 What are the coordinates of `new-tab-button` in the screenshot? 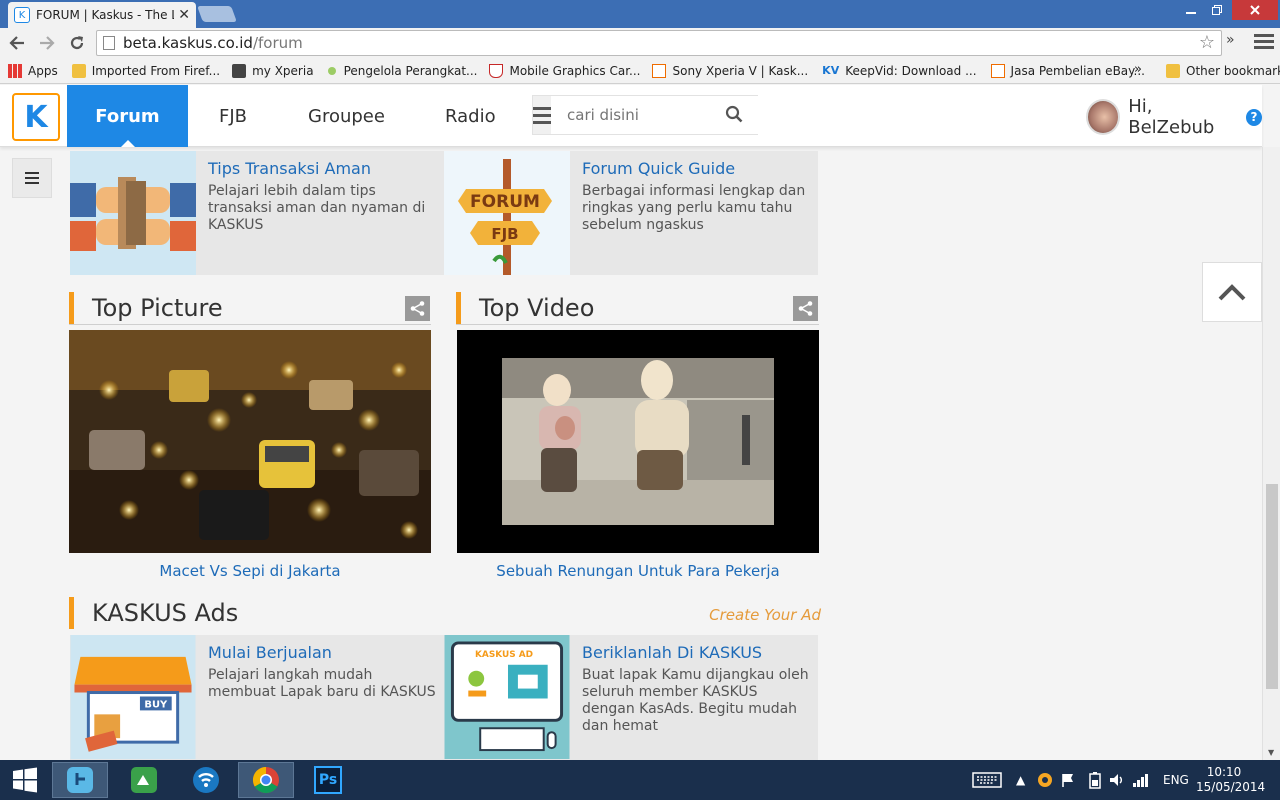 It's located at (217, 14).